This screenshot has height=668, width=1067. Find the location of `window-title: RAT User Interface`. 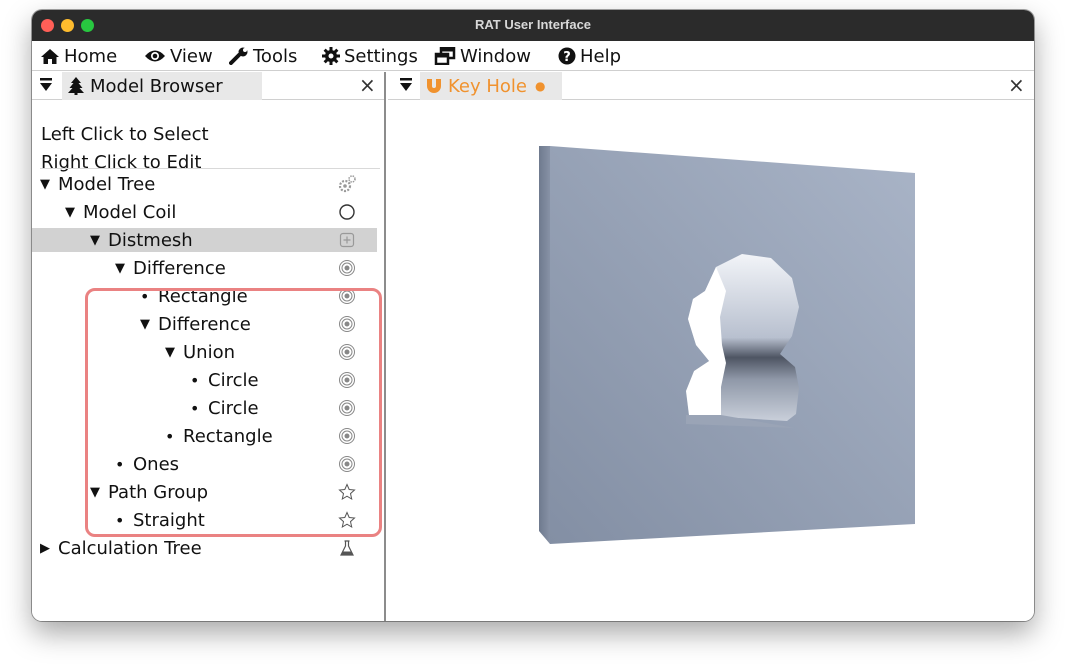

window-title: RAT User Interface is located at coordinates (533, 24).